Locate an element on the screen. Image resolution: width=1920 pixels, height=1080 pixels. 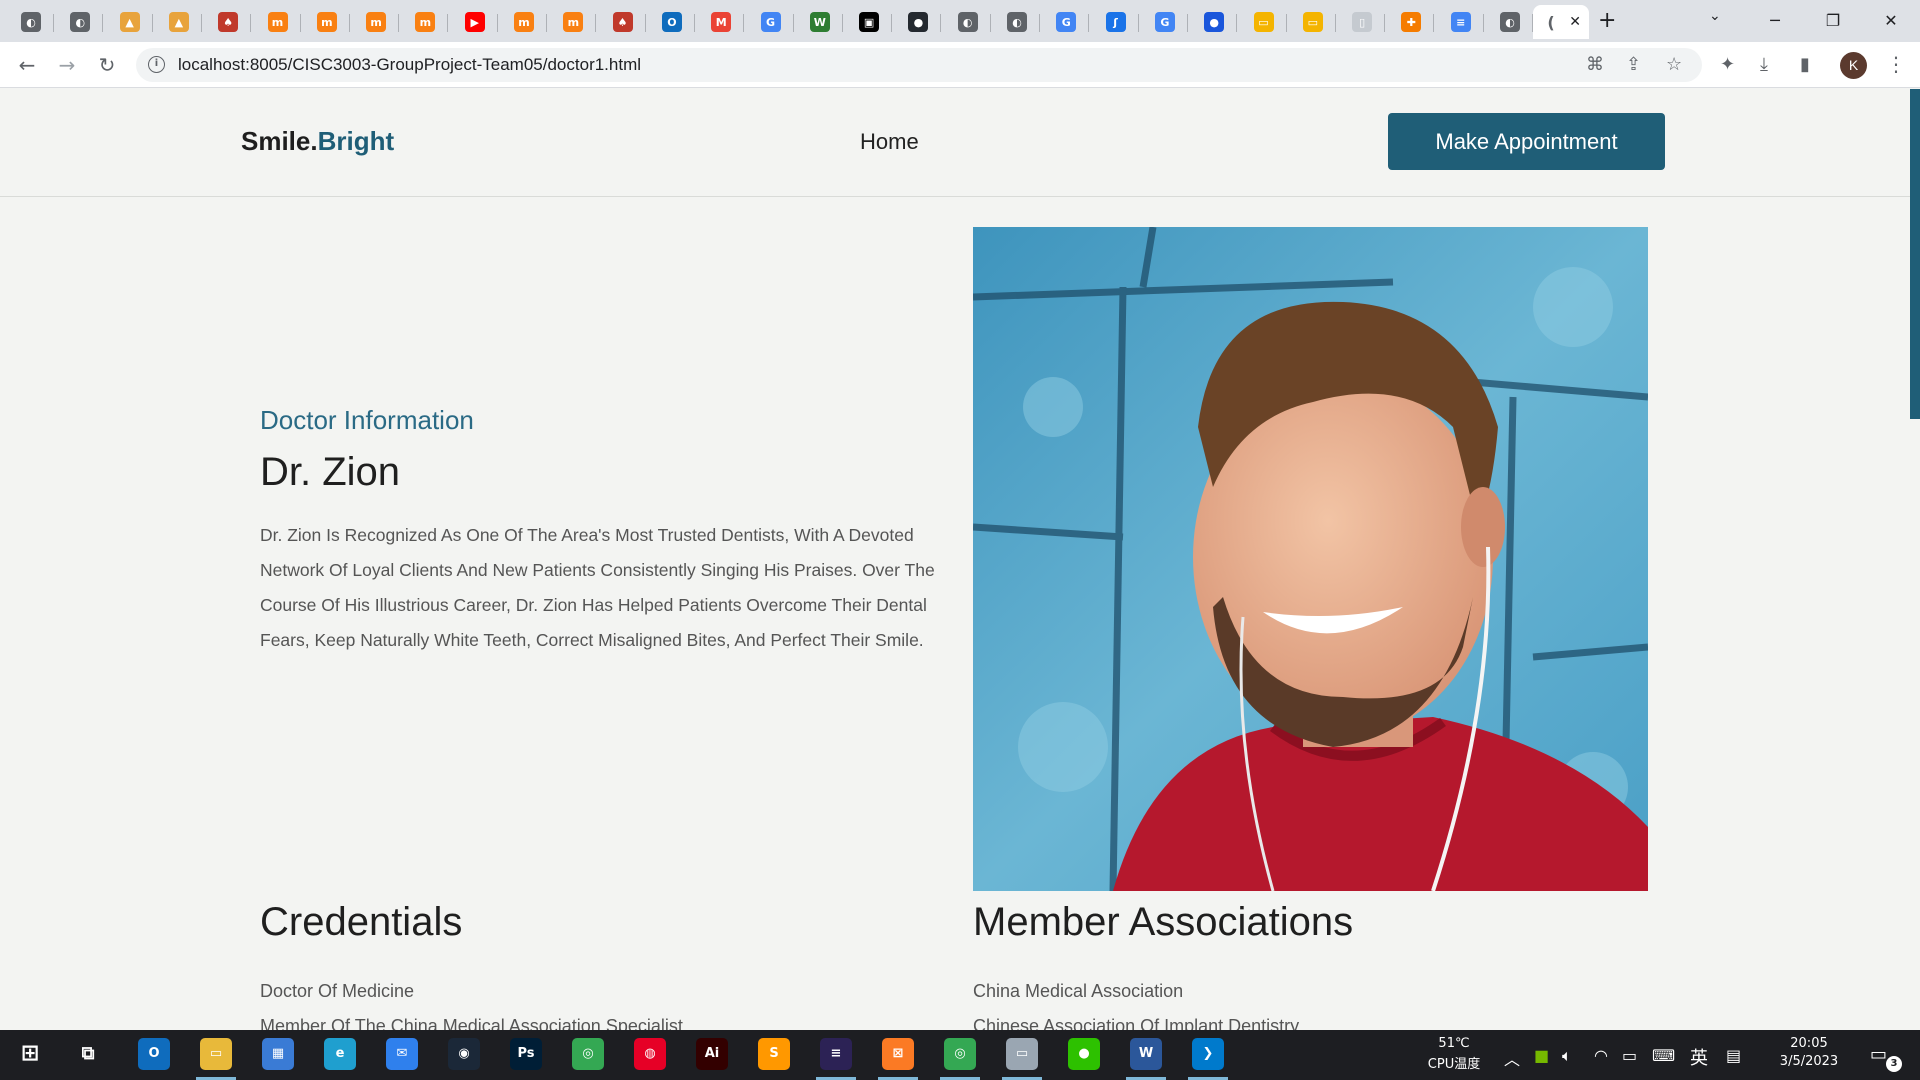
word-icon: W is located at coordinates (1146, 1054).